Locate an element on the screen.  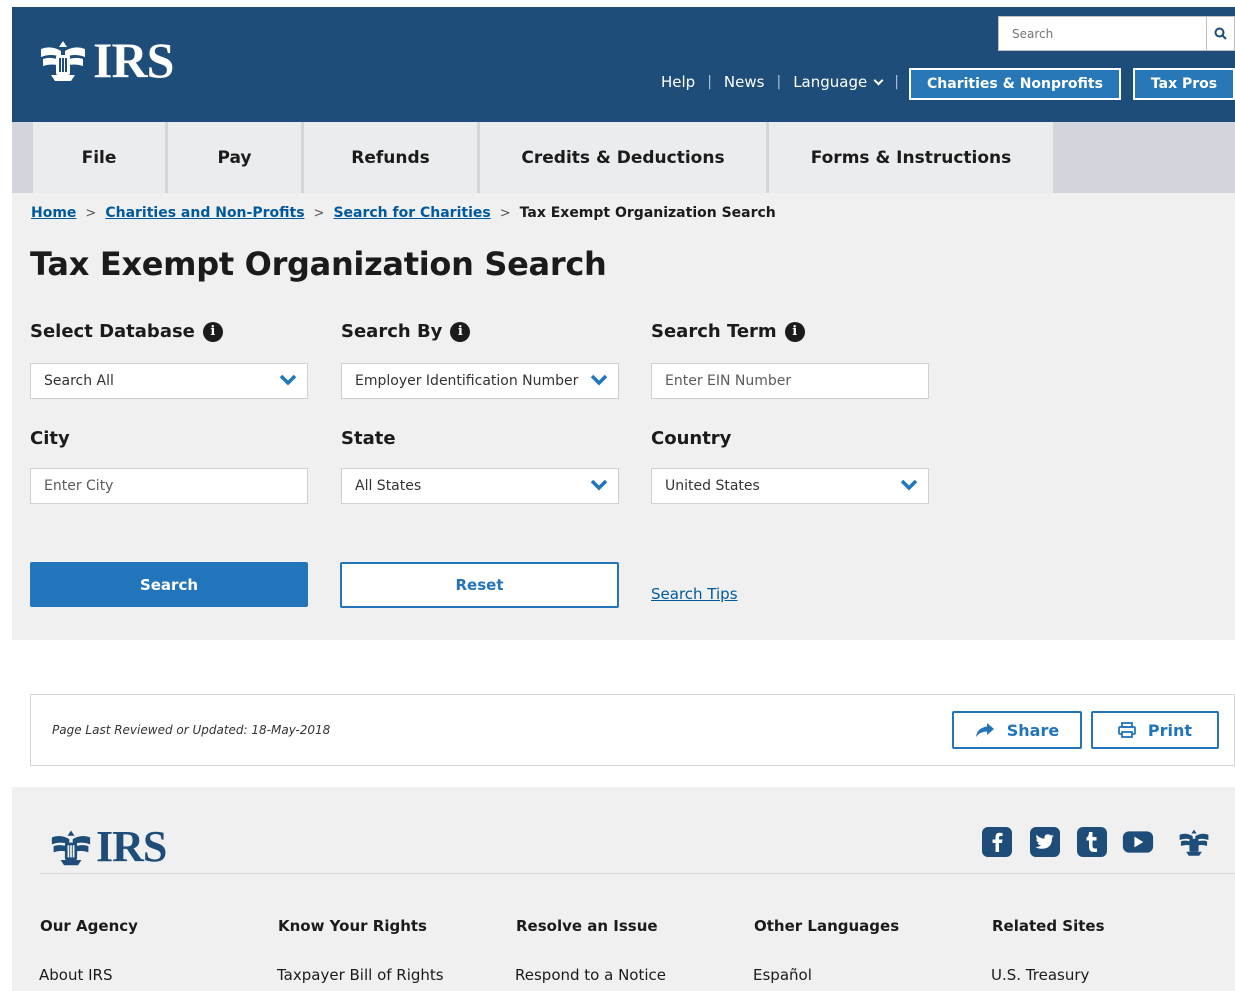
search-by-label: Search By i is located at coordinates (406, 331).